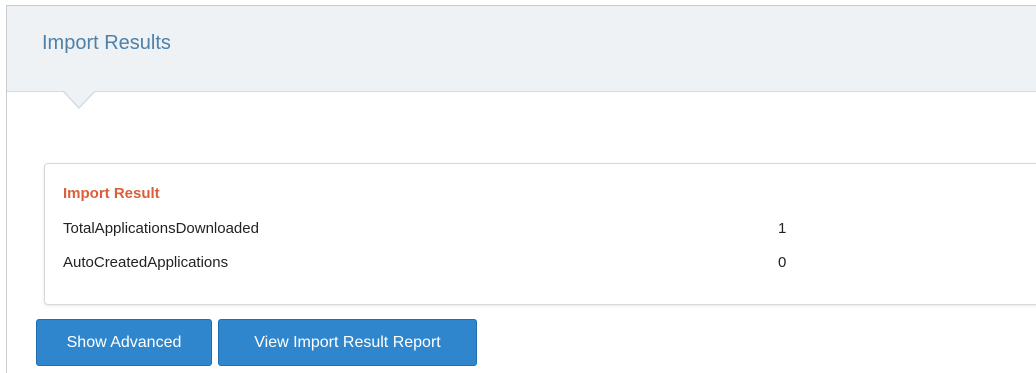  Describe the element at coordinates (106, 43) in the screenshot. I see `page-title: Import Results` at that location.